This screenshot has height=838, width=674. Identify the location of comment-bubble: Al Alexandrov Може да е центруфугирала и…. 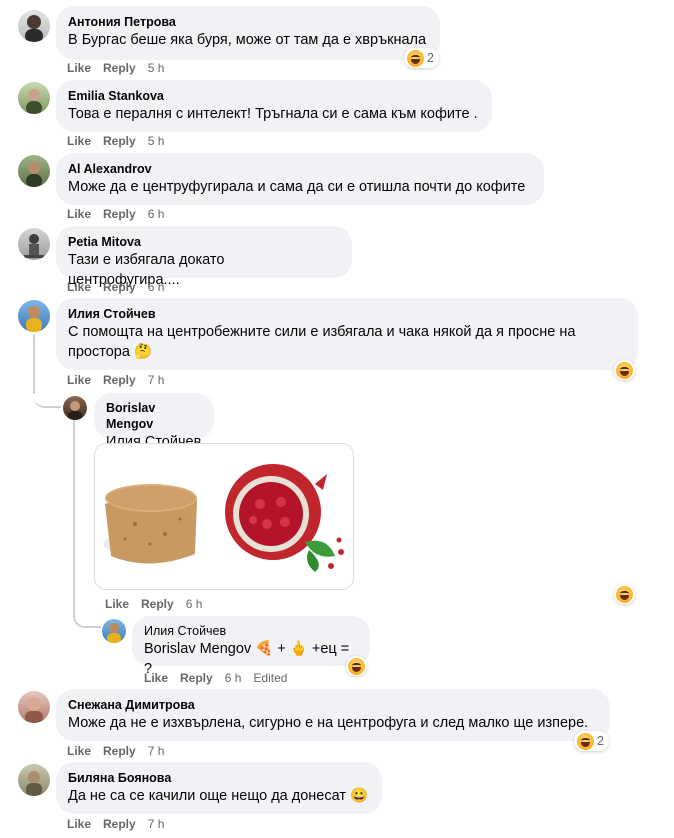
(300, 179).